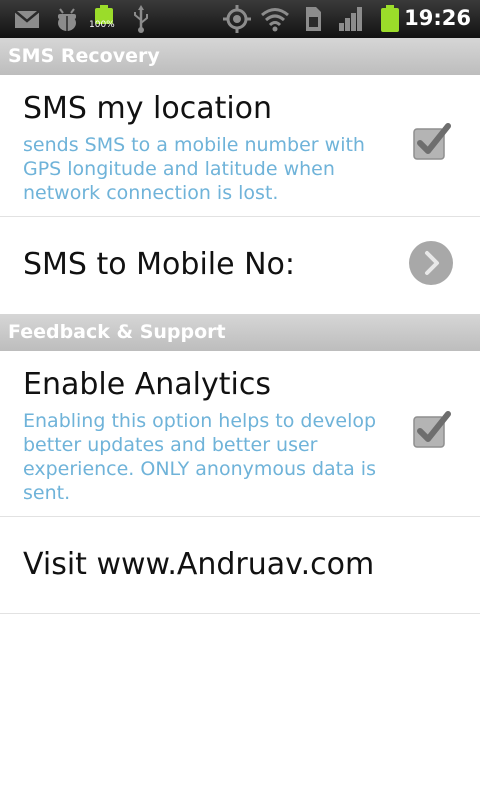 The width and height of the screenshot is (480, 800). Describe the element at coordinates (390, 18) in the screenshot. I see `battery-icon` at that location.